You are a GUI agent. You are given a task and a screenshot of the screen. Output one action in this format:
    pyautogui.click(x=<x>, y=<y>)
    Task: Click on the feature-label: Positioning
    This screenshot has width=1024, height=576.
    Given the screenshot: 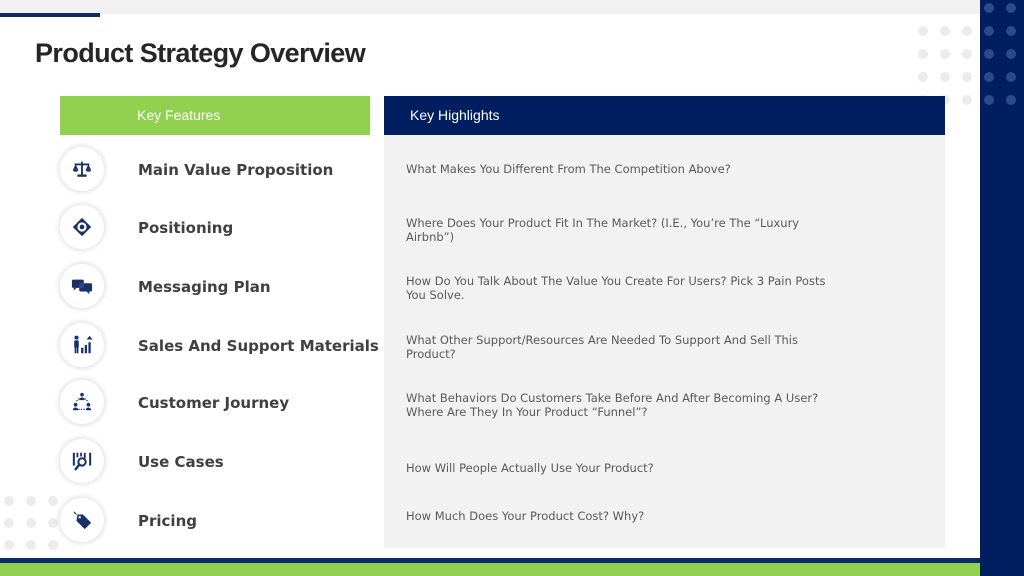 What is the action you would take?
    pyautogui.click(x=186, y=228)
    